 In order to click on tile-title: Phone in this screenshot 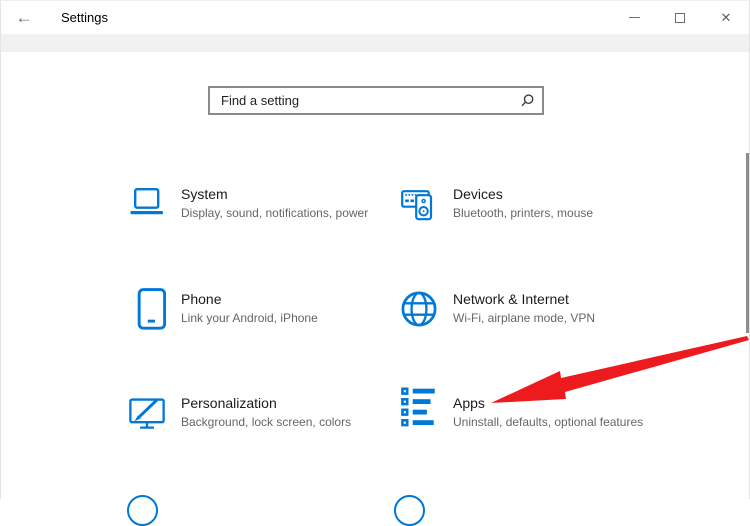, I will do `click(201, 299)`.